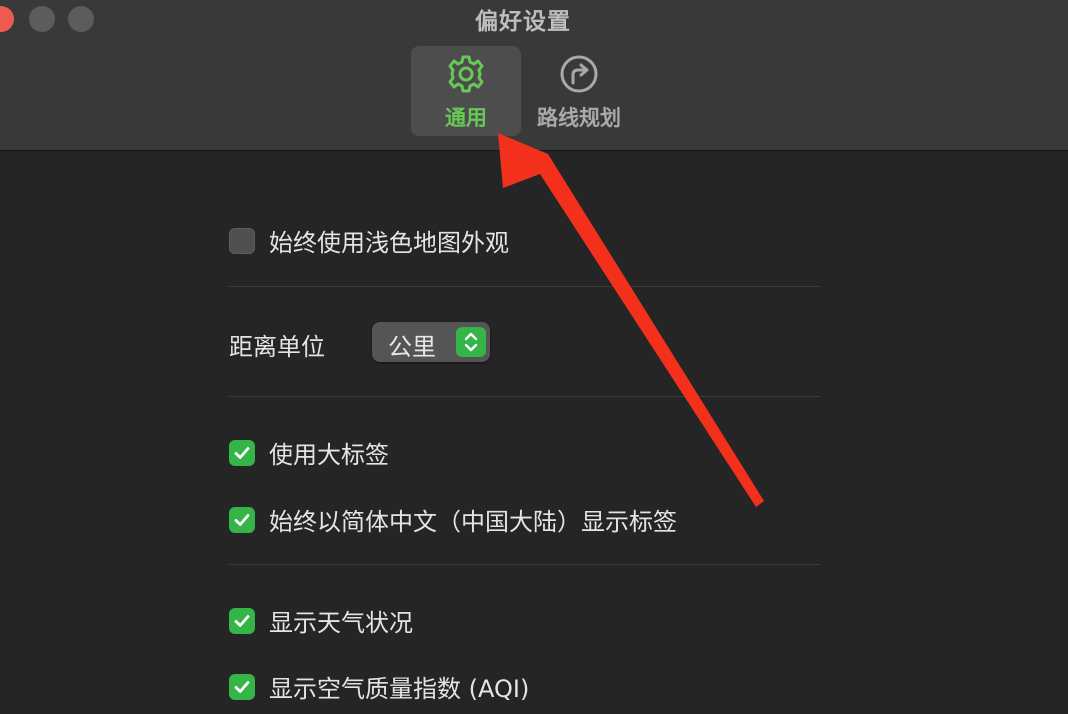 This screenshot has height=714, width=1068. Describe the element at coordinates (466, 74) in the screenshot. I see `gear-icon` at that location.